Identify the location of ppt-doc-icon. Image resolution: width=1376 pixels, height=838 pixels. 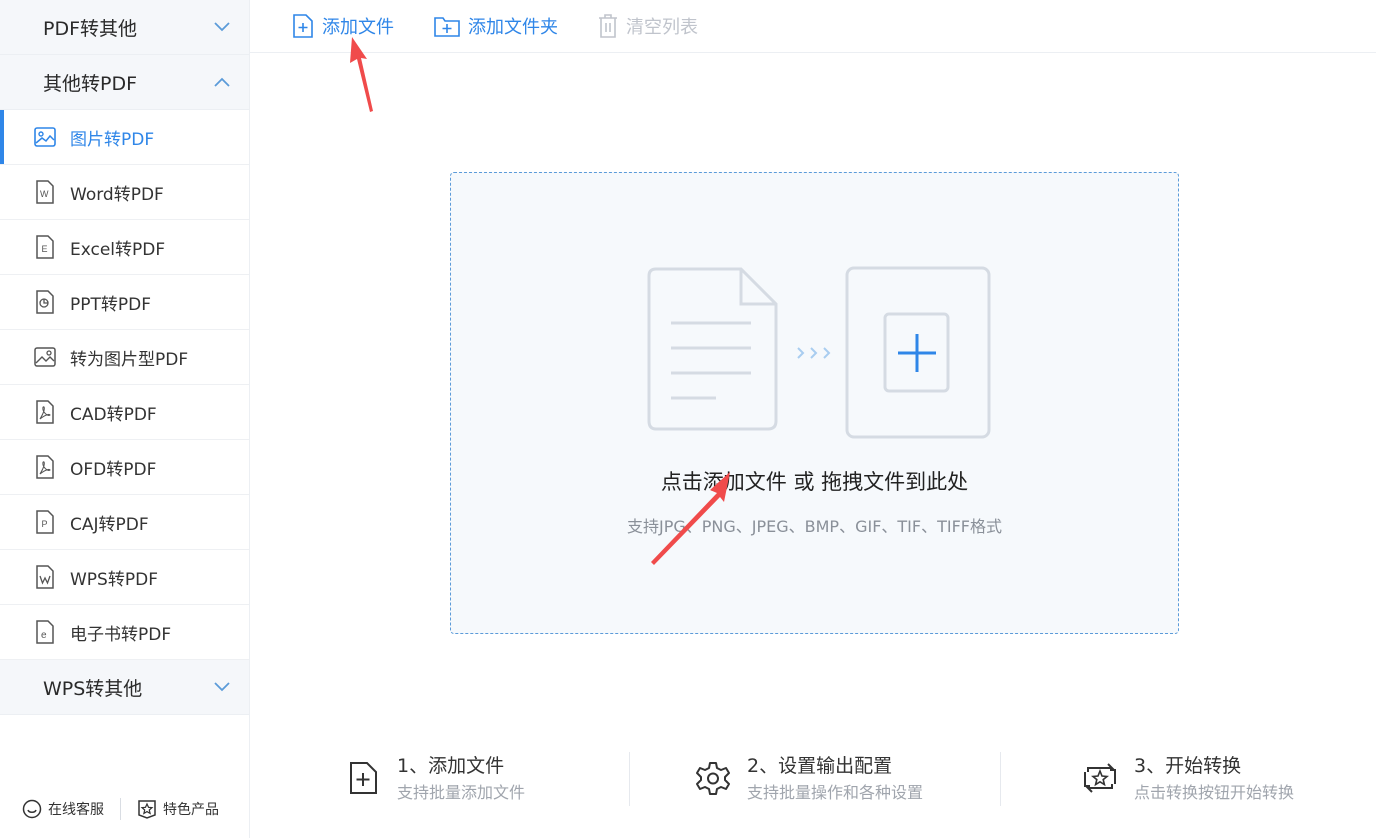
(45, 302).